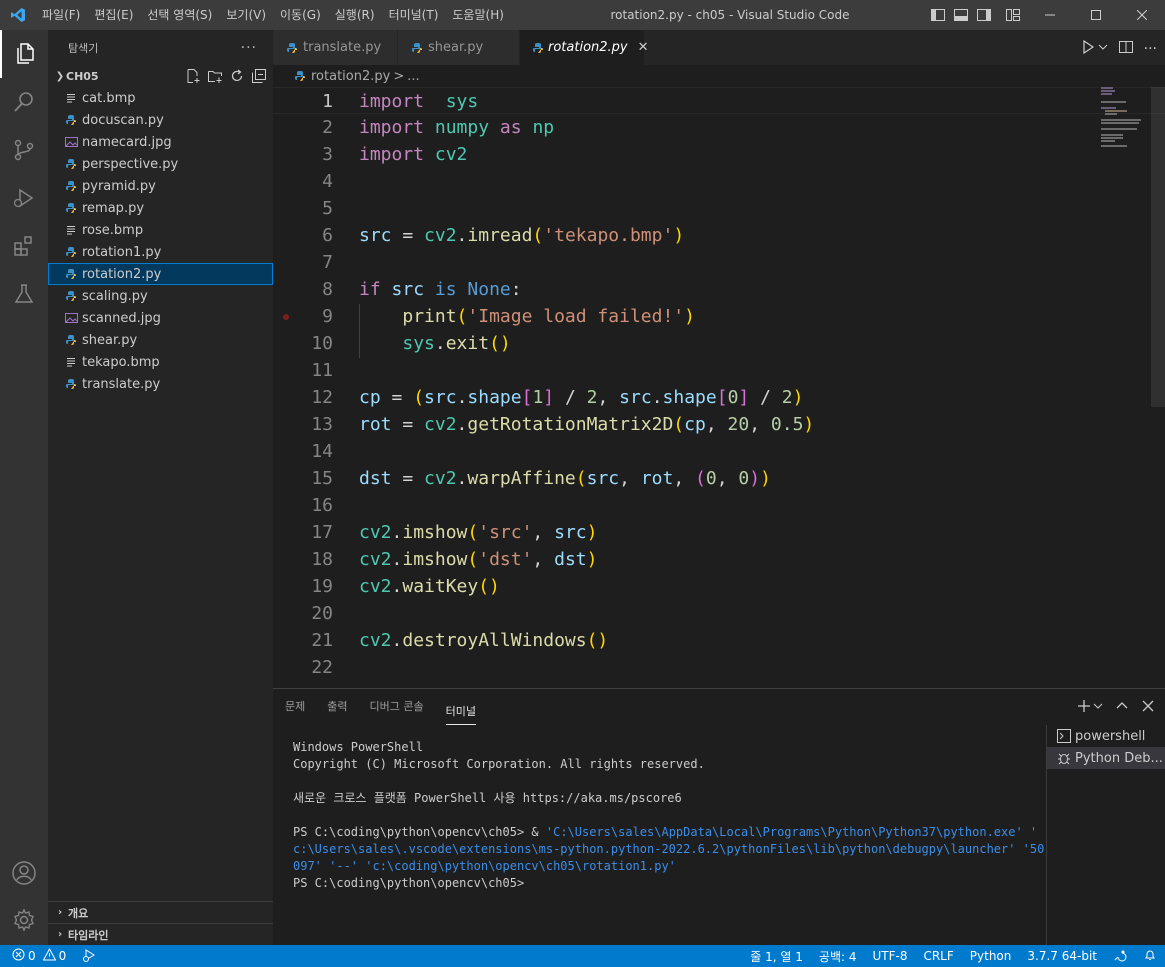  Describe the element at coordinates (160, 296) in the screenshot. I see `file-item: scaling.py` at that location.